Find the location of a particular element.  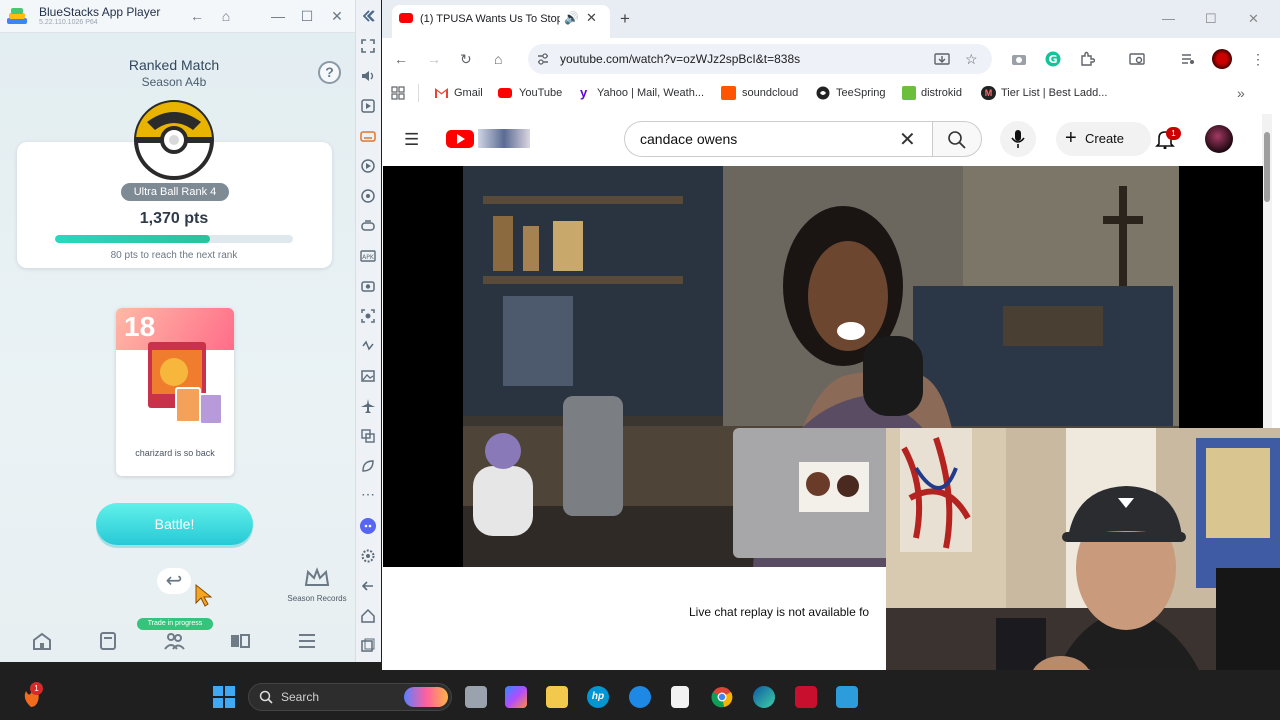

yahoo-icon: y is located at coordinates (584, 92).